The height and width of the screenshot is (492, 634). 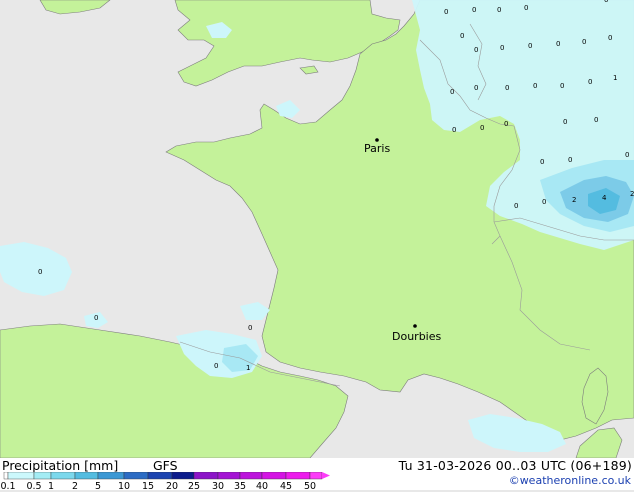 I want to click on color-scale-tick-label: 20, so click(x=172, y=486).